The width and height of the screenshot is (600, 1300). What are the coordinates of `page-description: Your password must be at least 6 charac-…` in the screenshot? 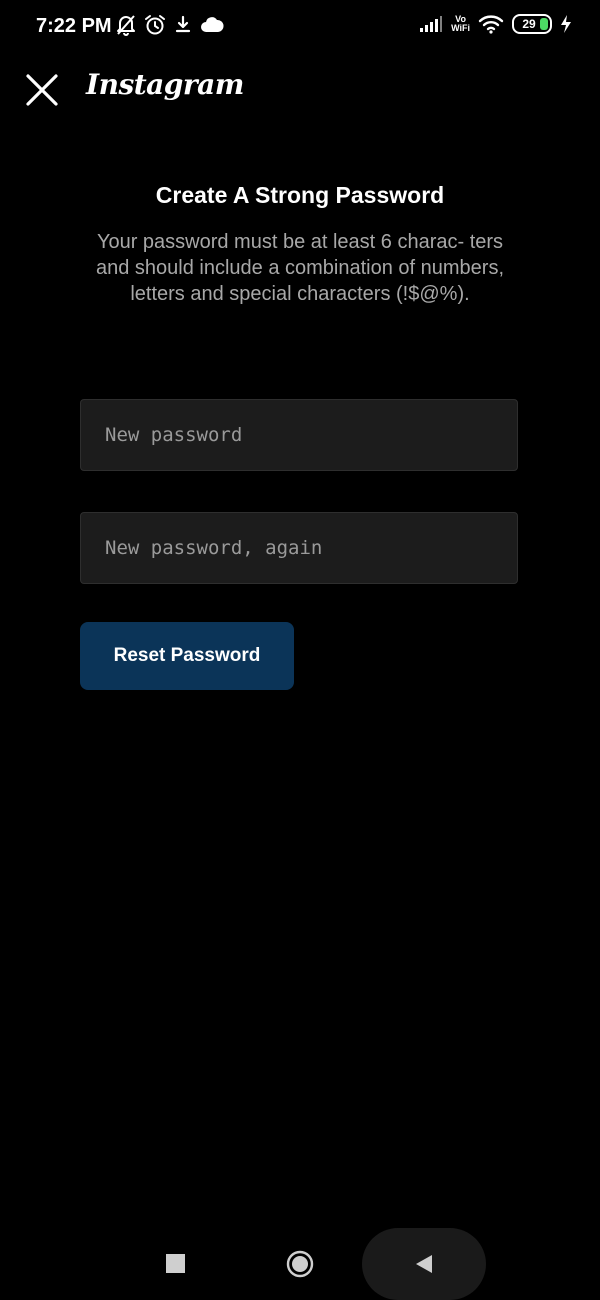 It's located at (300, 268).